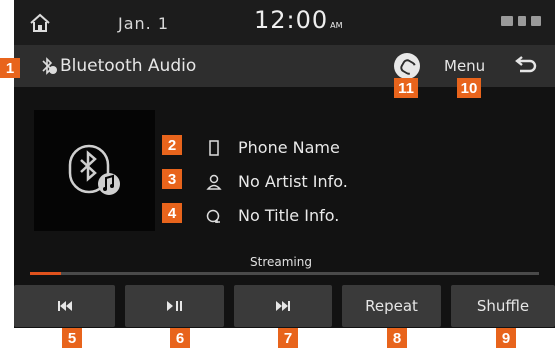 The width and height of the screenshot is (559, 348). I want to click on repeat-button: Repeat, so click(391, 306).